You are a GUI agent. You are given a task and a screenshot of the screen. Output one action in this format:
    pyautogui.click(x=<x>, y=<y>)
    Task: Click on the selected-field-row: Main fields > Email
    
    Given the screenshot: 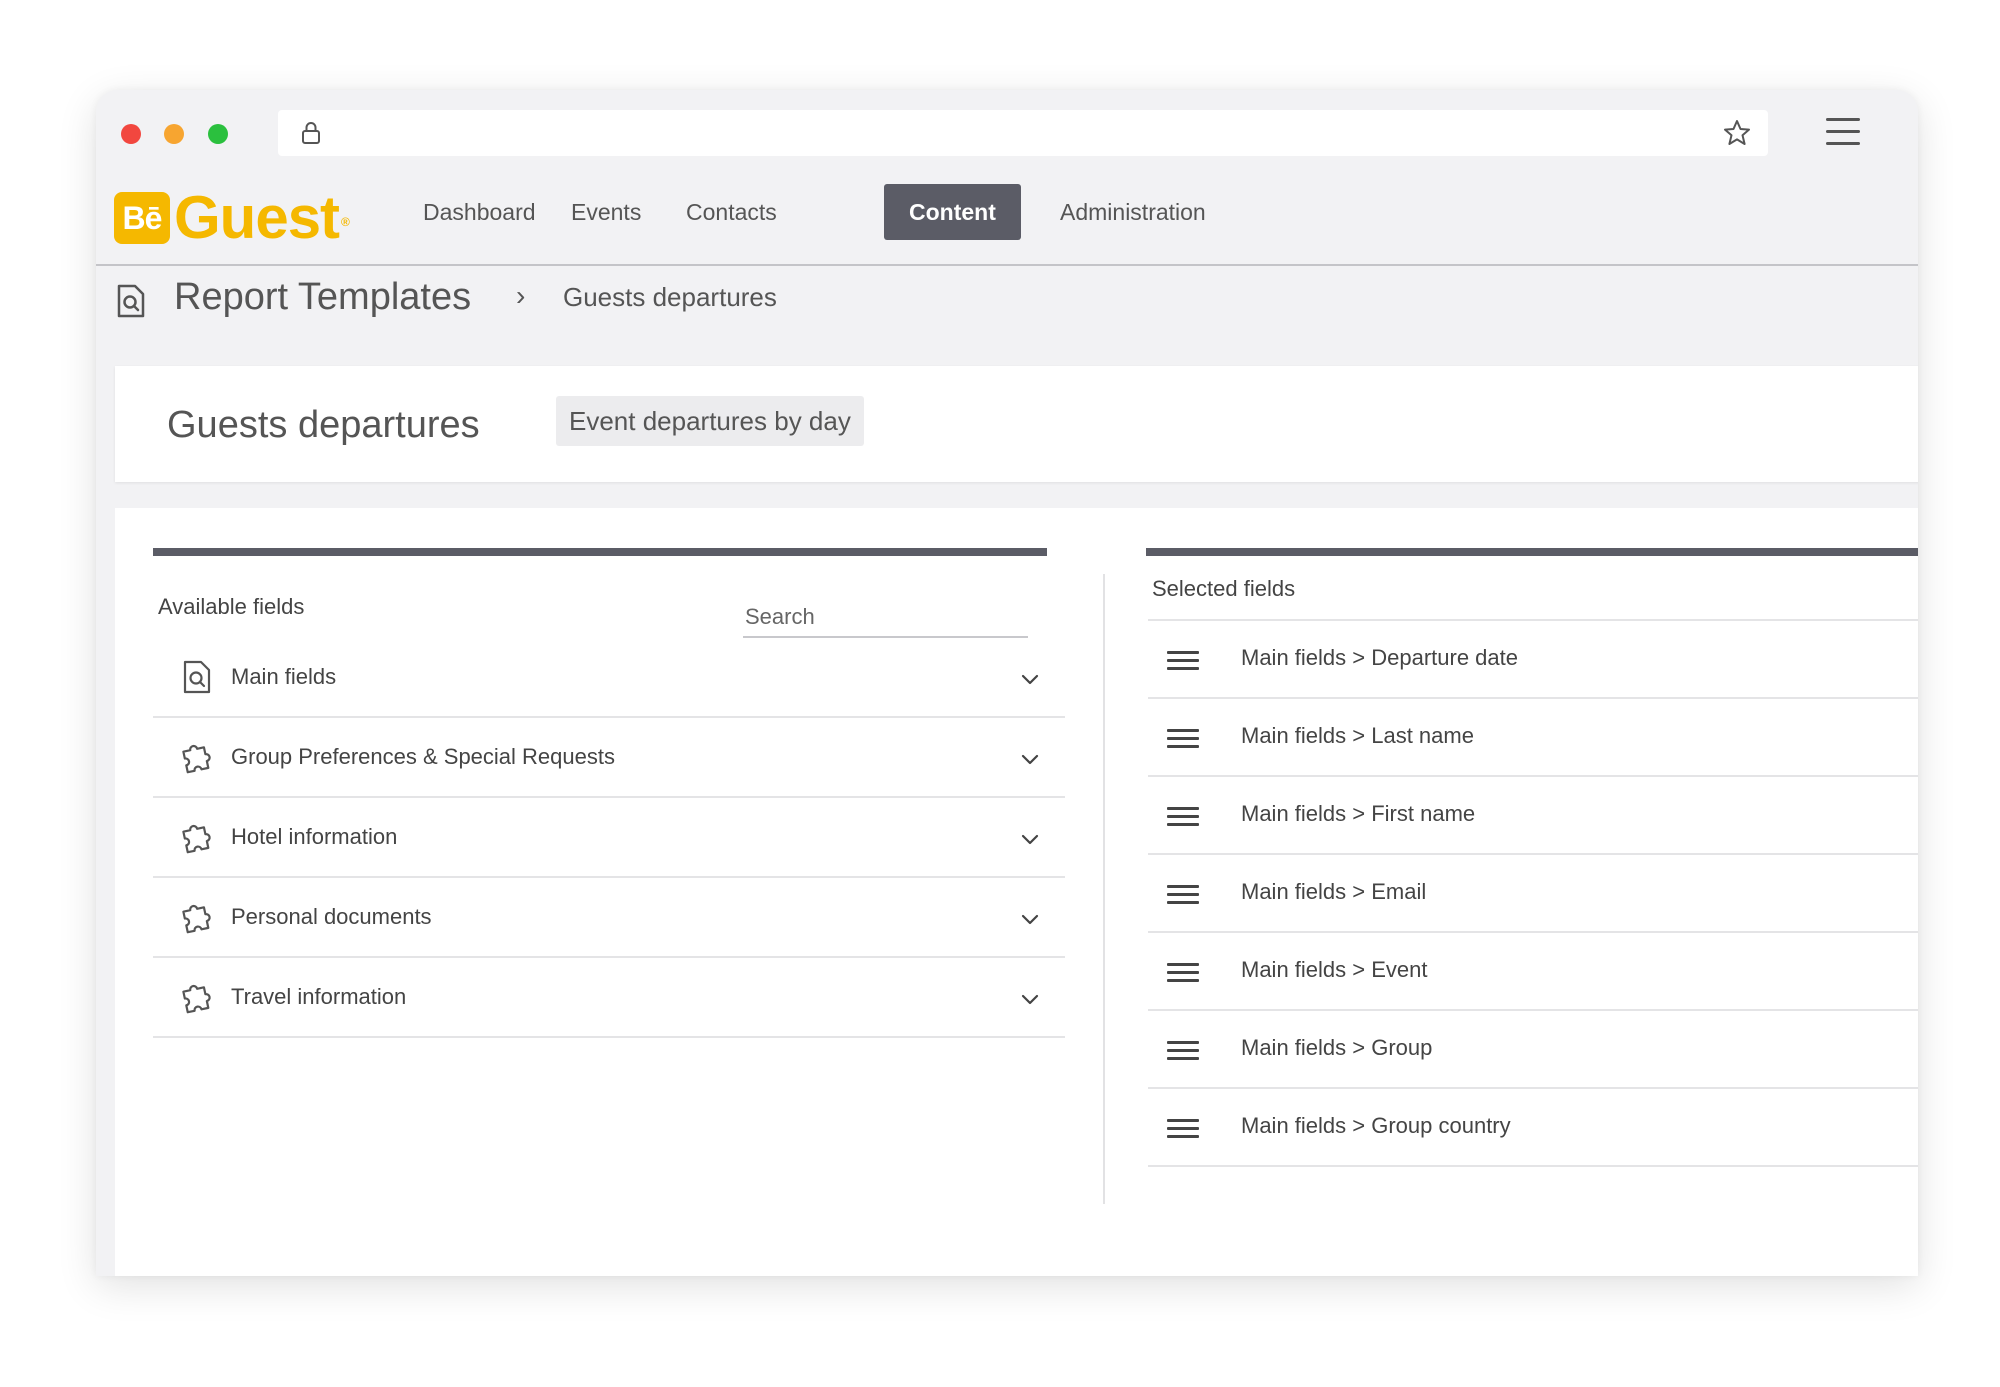 What is the action you would take?
    pyautogui.click(x=1533, y=894)
    